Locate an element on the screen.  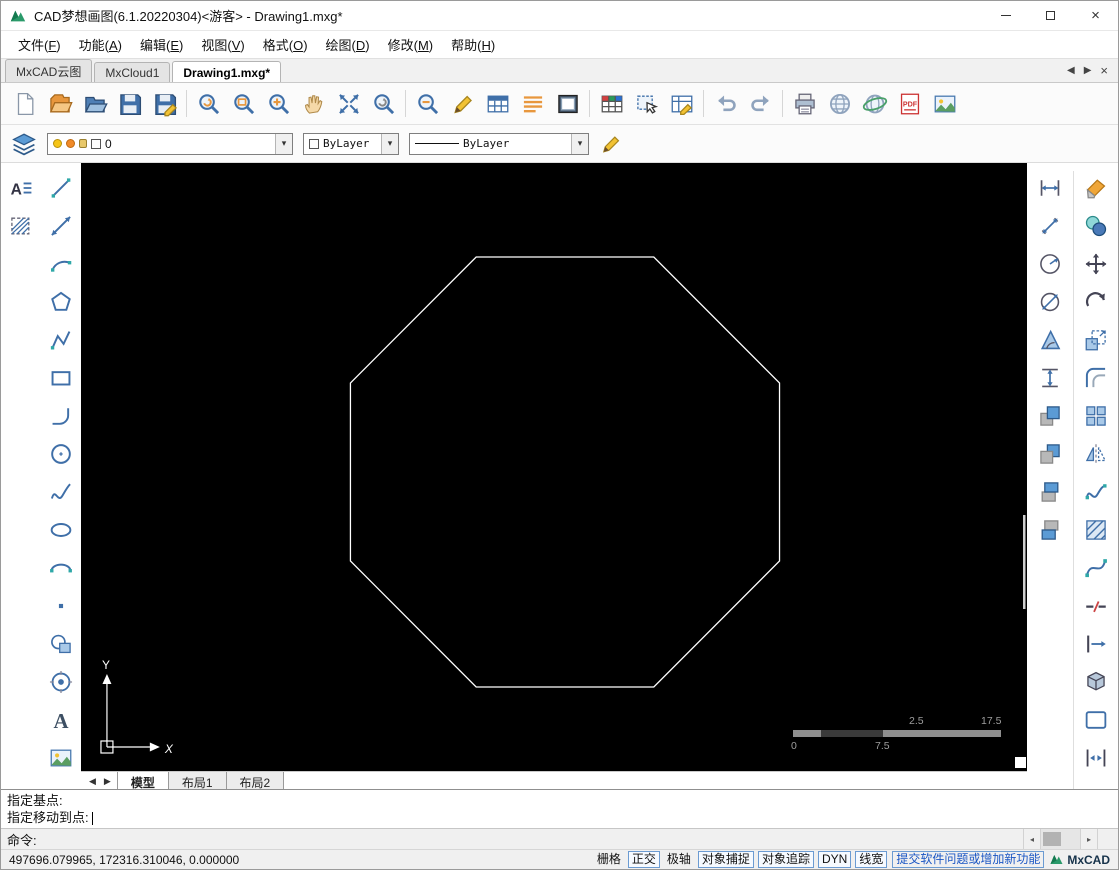
scroll-left-icon: ◂ is located at coordinates (1031, 839).